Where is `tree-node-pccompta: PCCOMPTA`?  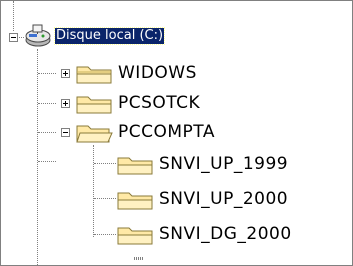
tree-node-pccompta: PCCOMPTA is located at coordinates (145, 132).